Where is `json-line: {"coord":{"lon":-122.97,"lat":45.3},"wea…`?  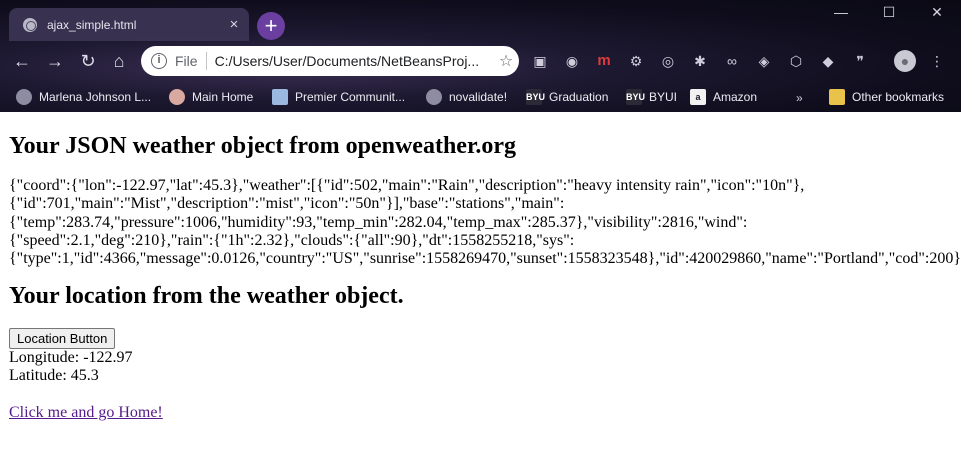
json-line: {"coord":{"lon":-122.97,"lat":45.3},"wea… is located at coordinates (407, 185).